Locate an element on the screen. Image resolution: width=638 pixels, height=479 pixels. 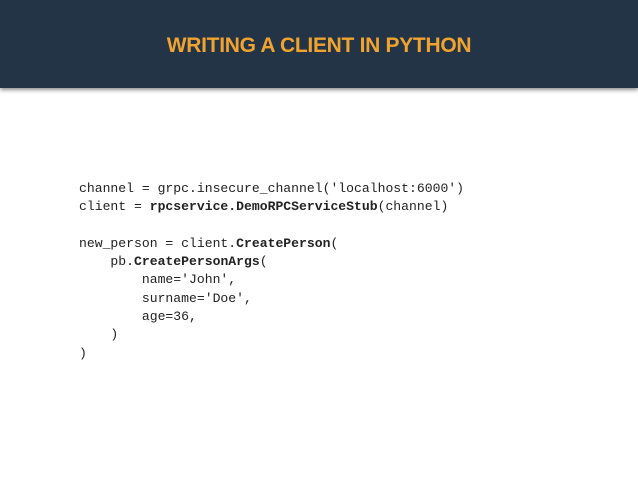
code-text: new_person = client. is located at coordinates (158, 243).